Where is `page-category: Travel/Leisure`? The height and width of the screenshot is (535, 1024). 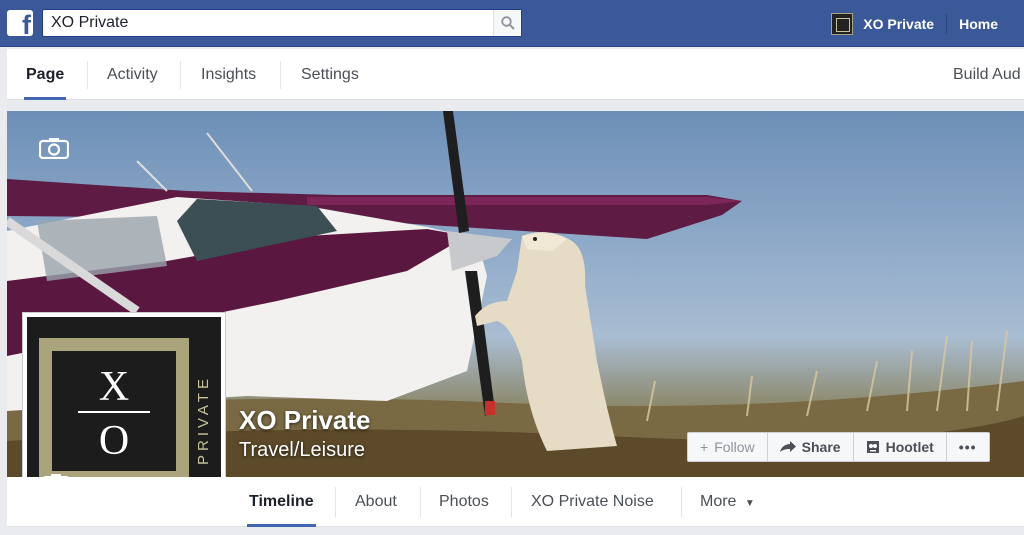
page-category: Travel/Leisure is located at coordinates (302, 450).